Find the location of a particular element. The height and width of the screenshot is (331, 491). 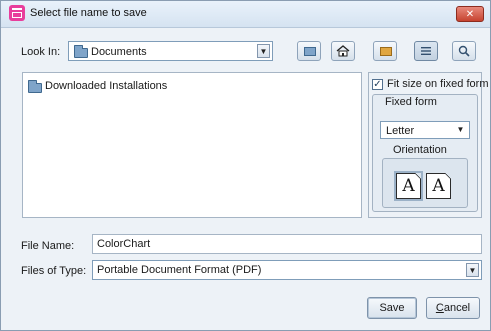

title-bar: Select file name to save ✕ is located at coordinates (245, 14).